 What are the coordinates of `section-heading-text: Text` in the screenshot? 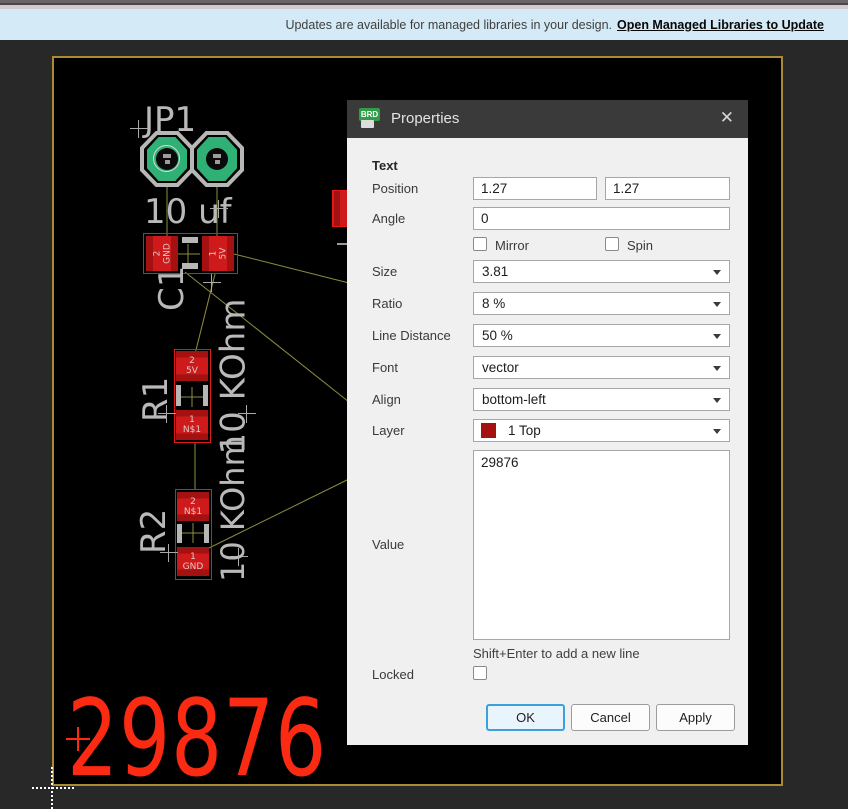 It's located at (385, 165).